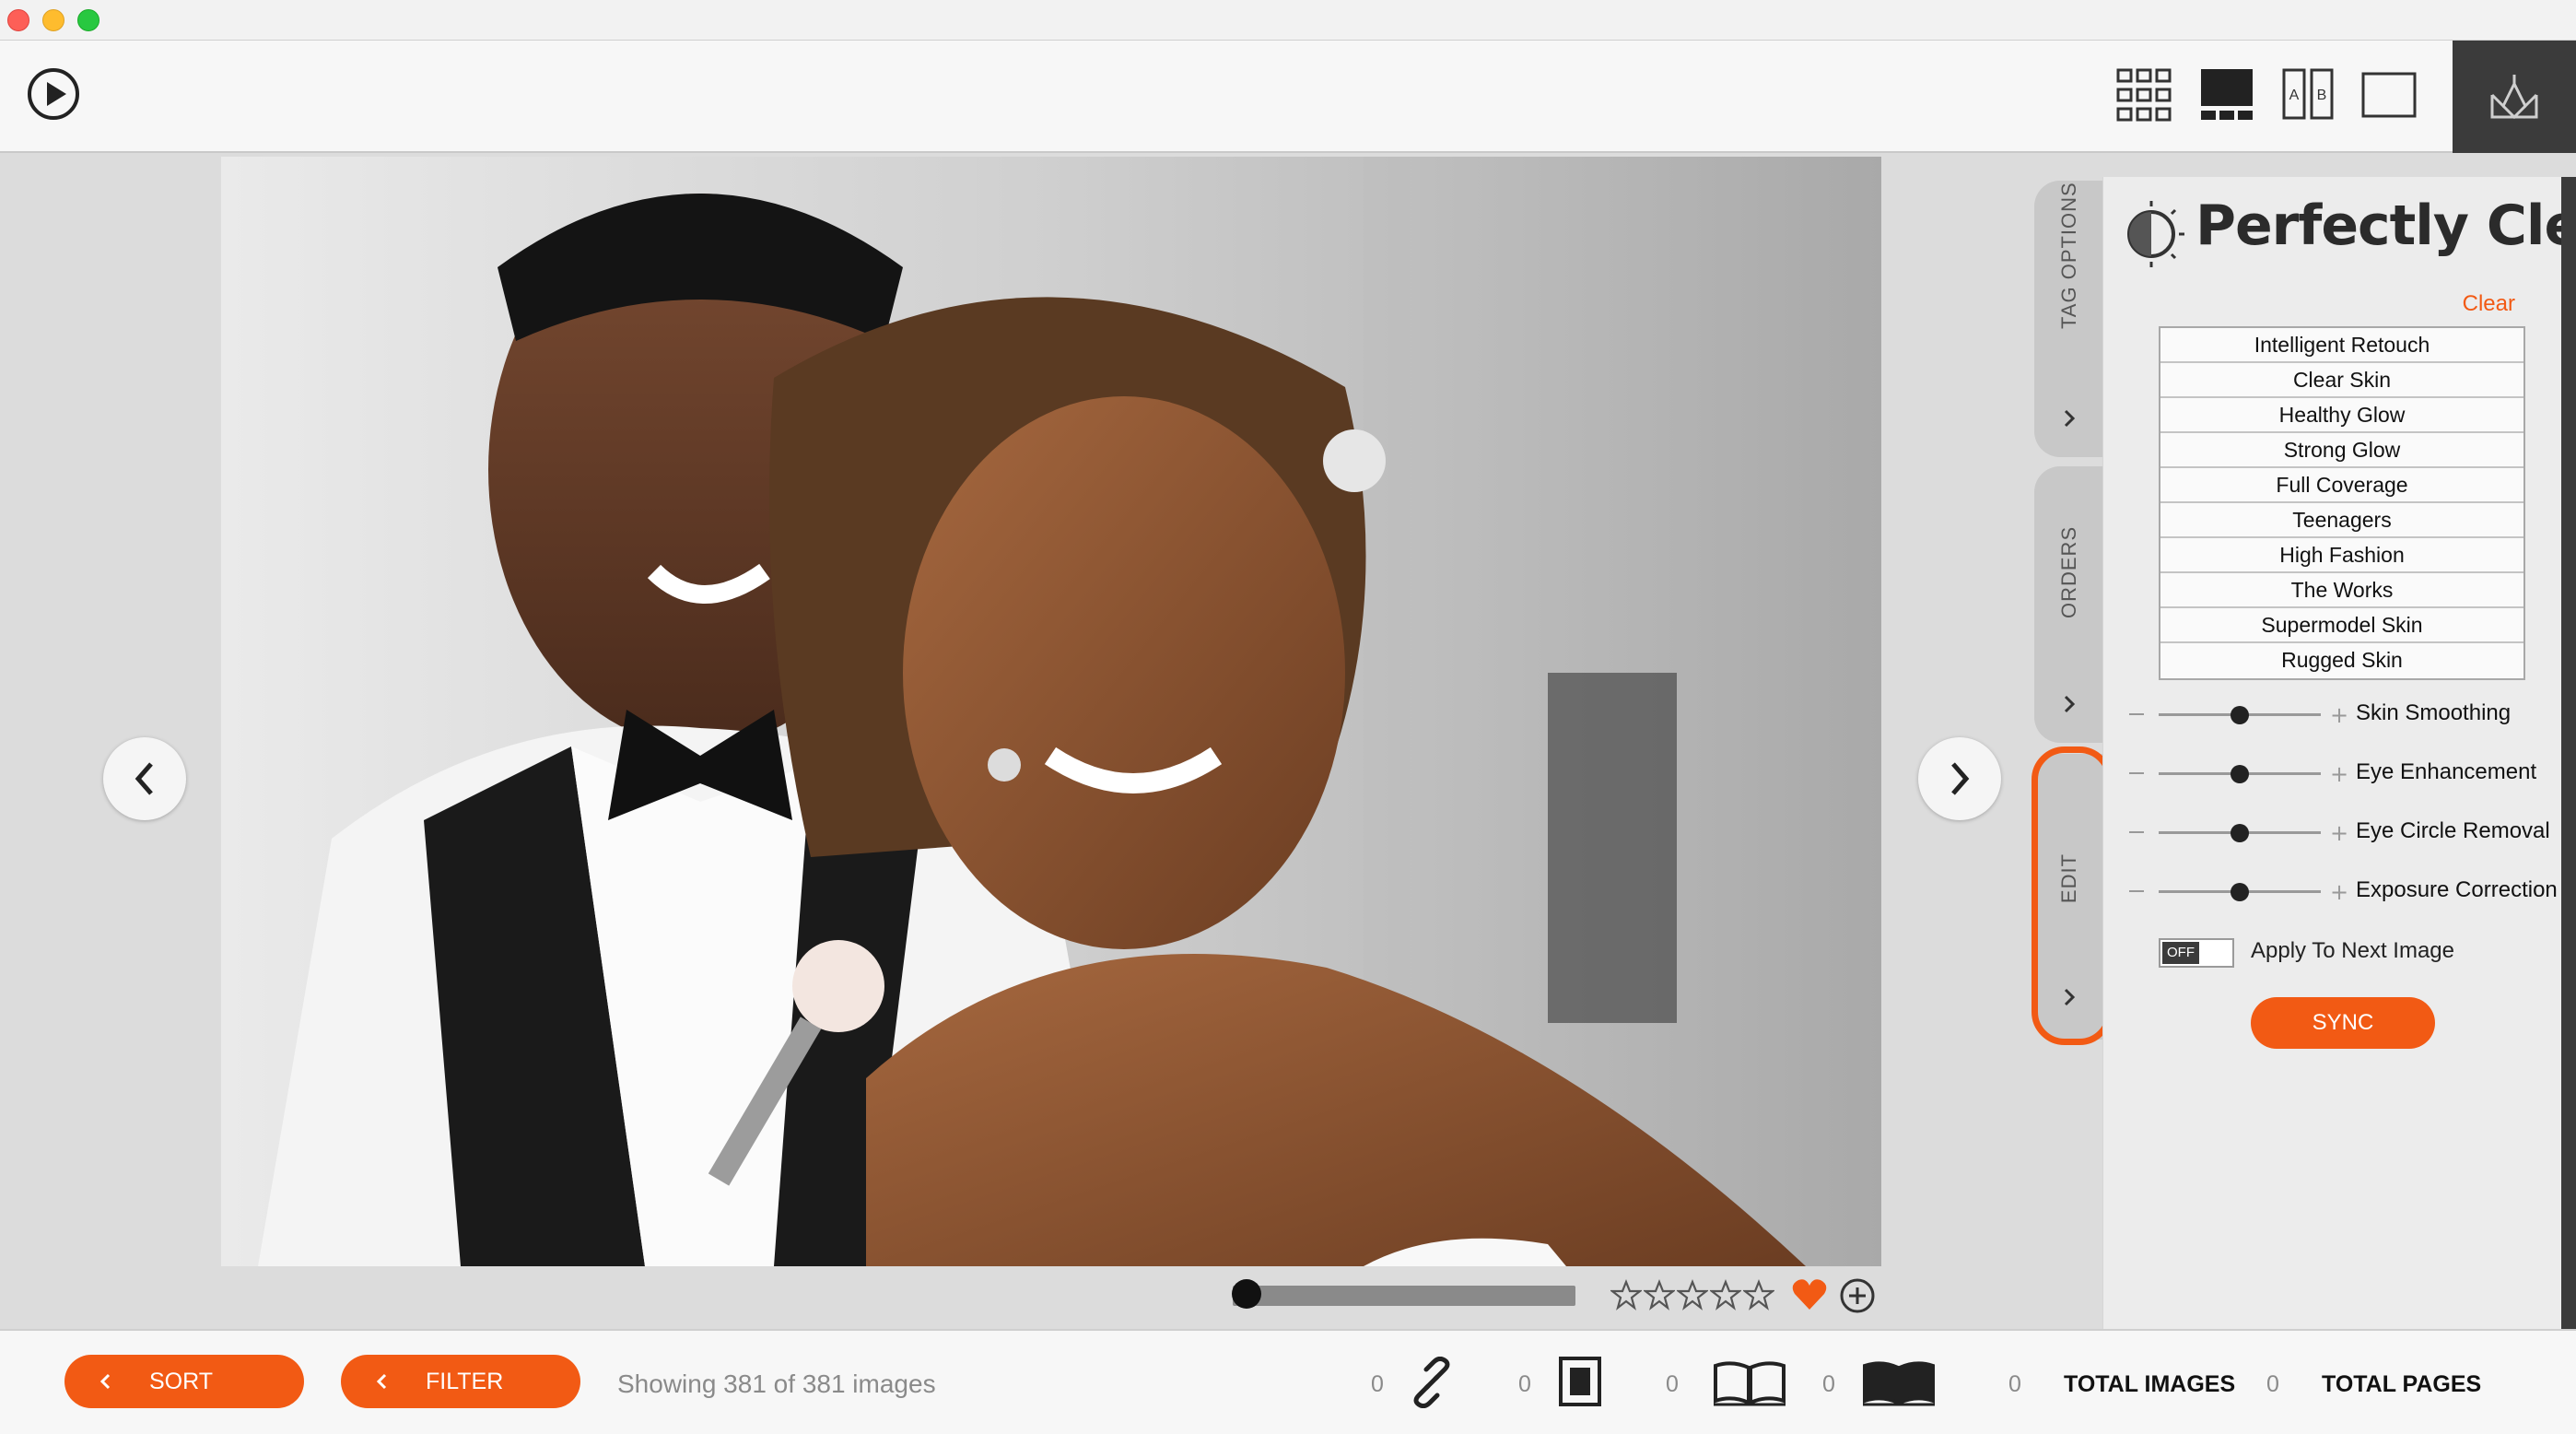 The height and width of the screenshot is (1434, 2576). What do you see at coordinates (2322, 95) in the screenshot?
I see `svg-text: B` at bounding box center [2322, 95].